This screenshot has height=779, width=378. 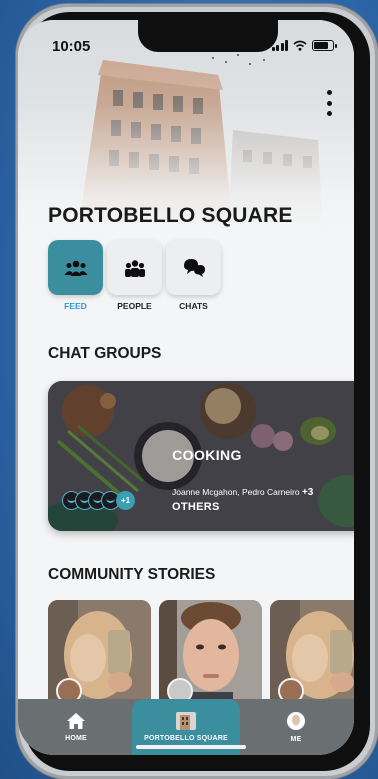 What do you see at coordinates (329, 103) in the screenshot?
I see `kebab-menu-icon` at bounding box center [329, 103].